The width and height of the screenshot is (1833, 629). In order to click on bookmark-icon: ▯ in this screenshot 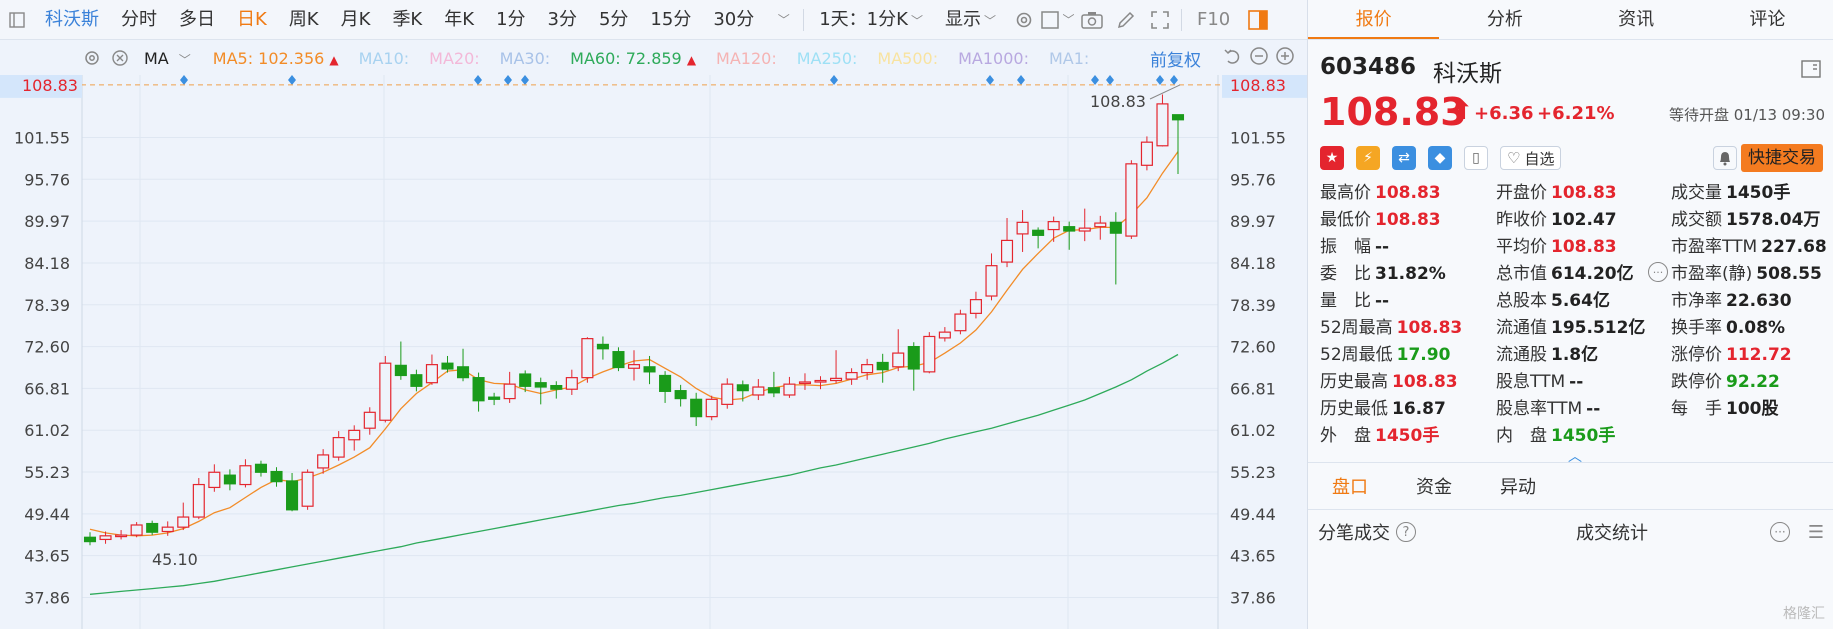, I will do `click(1476, 158)`.